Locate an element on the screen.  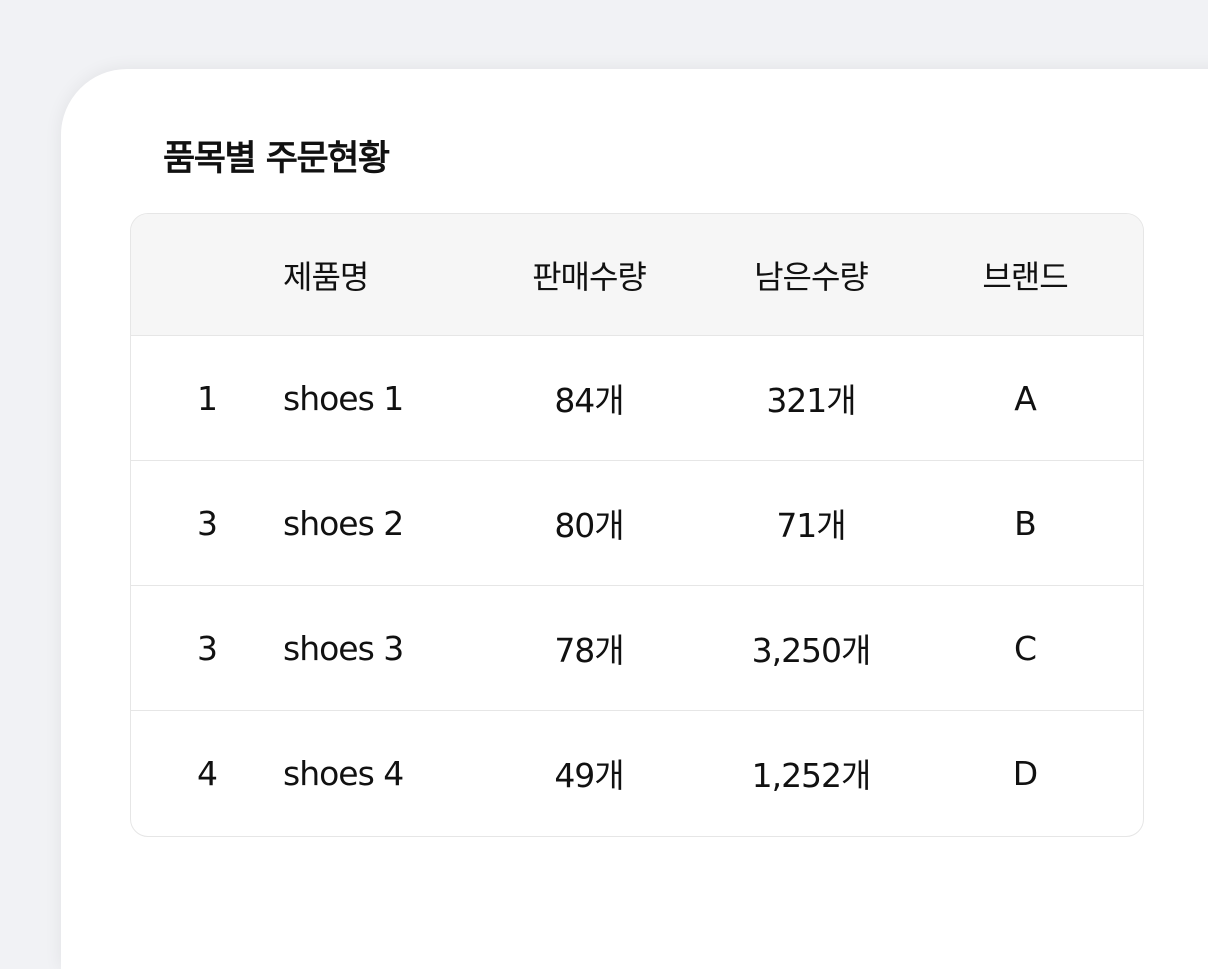
remaining-cell: 71개 is located at coordinates (811, 525).